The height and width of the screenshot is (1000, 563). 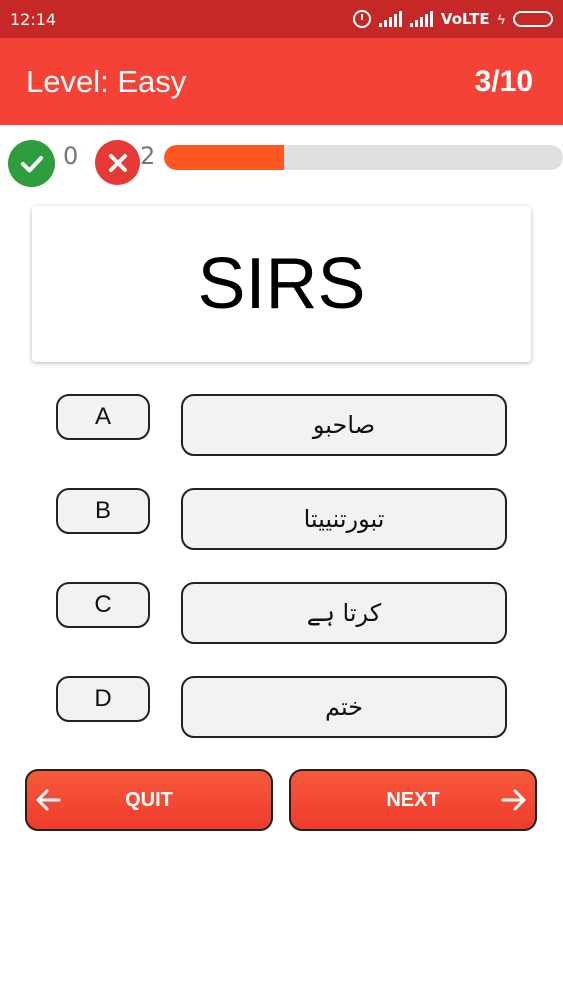 I want to click on option-c-letter: C, so click(x=103, y=605).